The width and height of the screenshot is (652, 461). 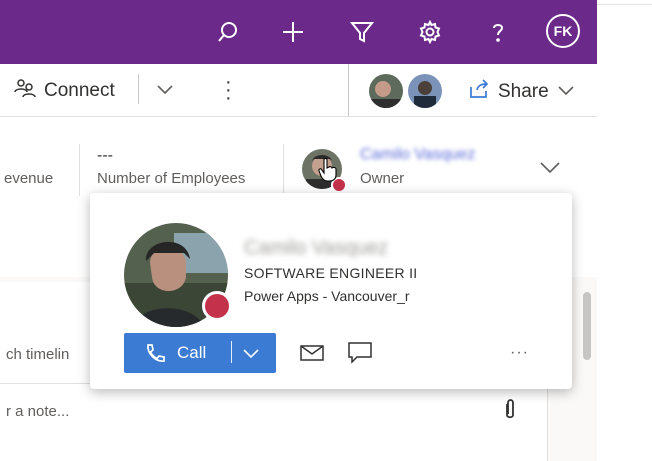 What do you see at coordinates (550, 170) in the screenshot?
I see `header-expand-chevron-icon` at bounding box center [550, 170].